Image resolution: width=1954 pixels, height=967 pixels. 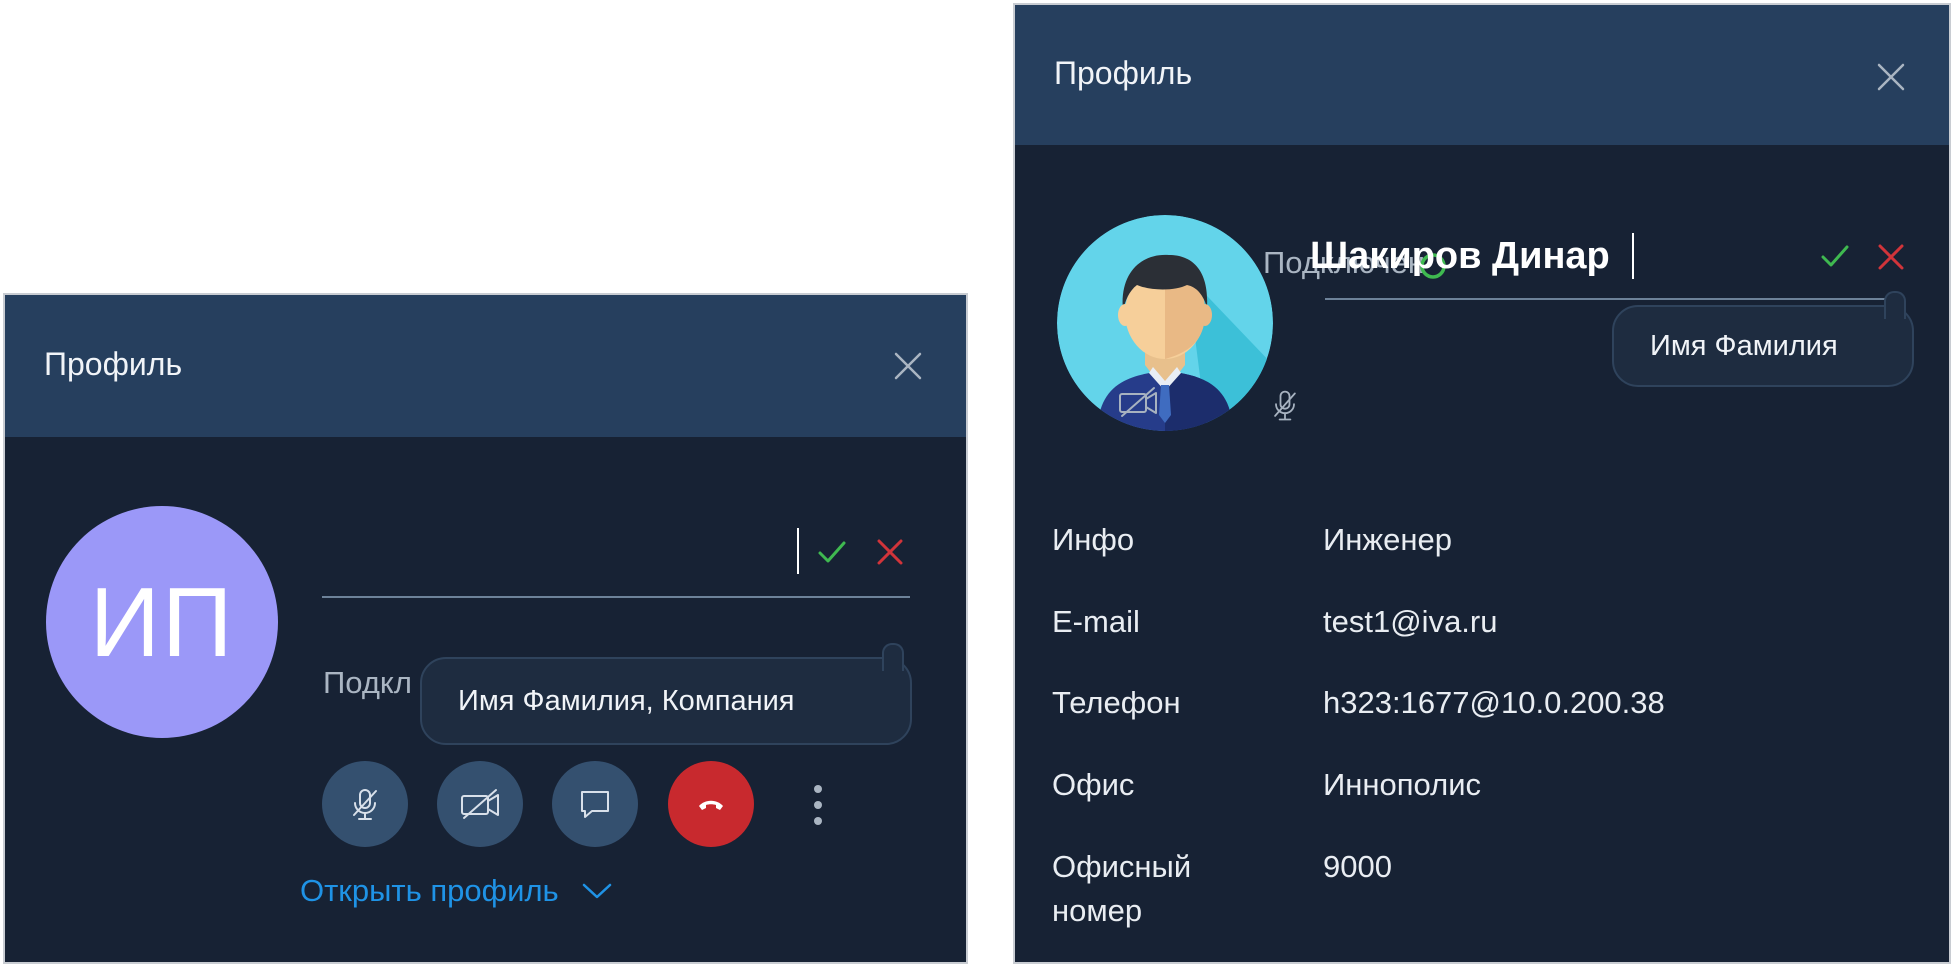 I want to click on avatar, so click(x=1165, y=323).